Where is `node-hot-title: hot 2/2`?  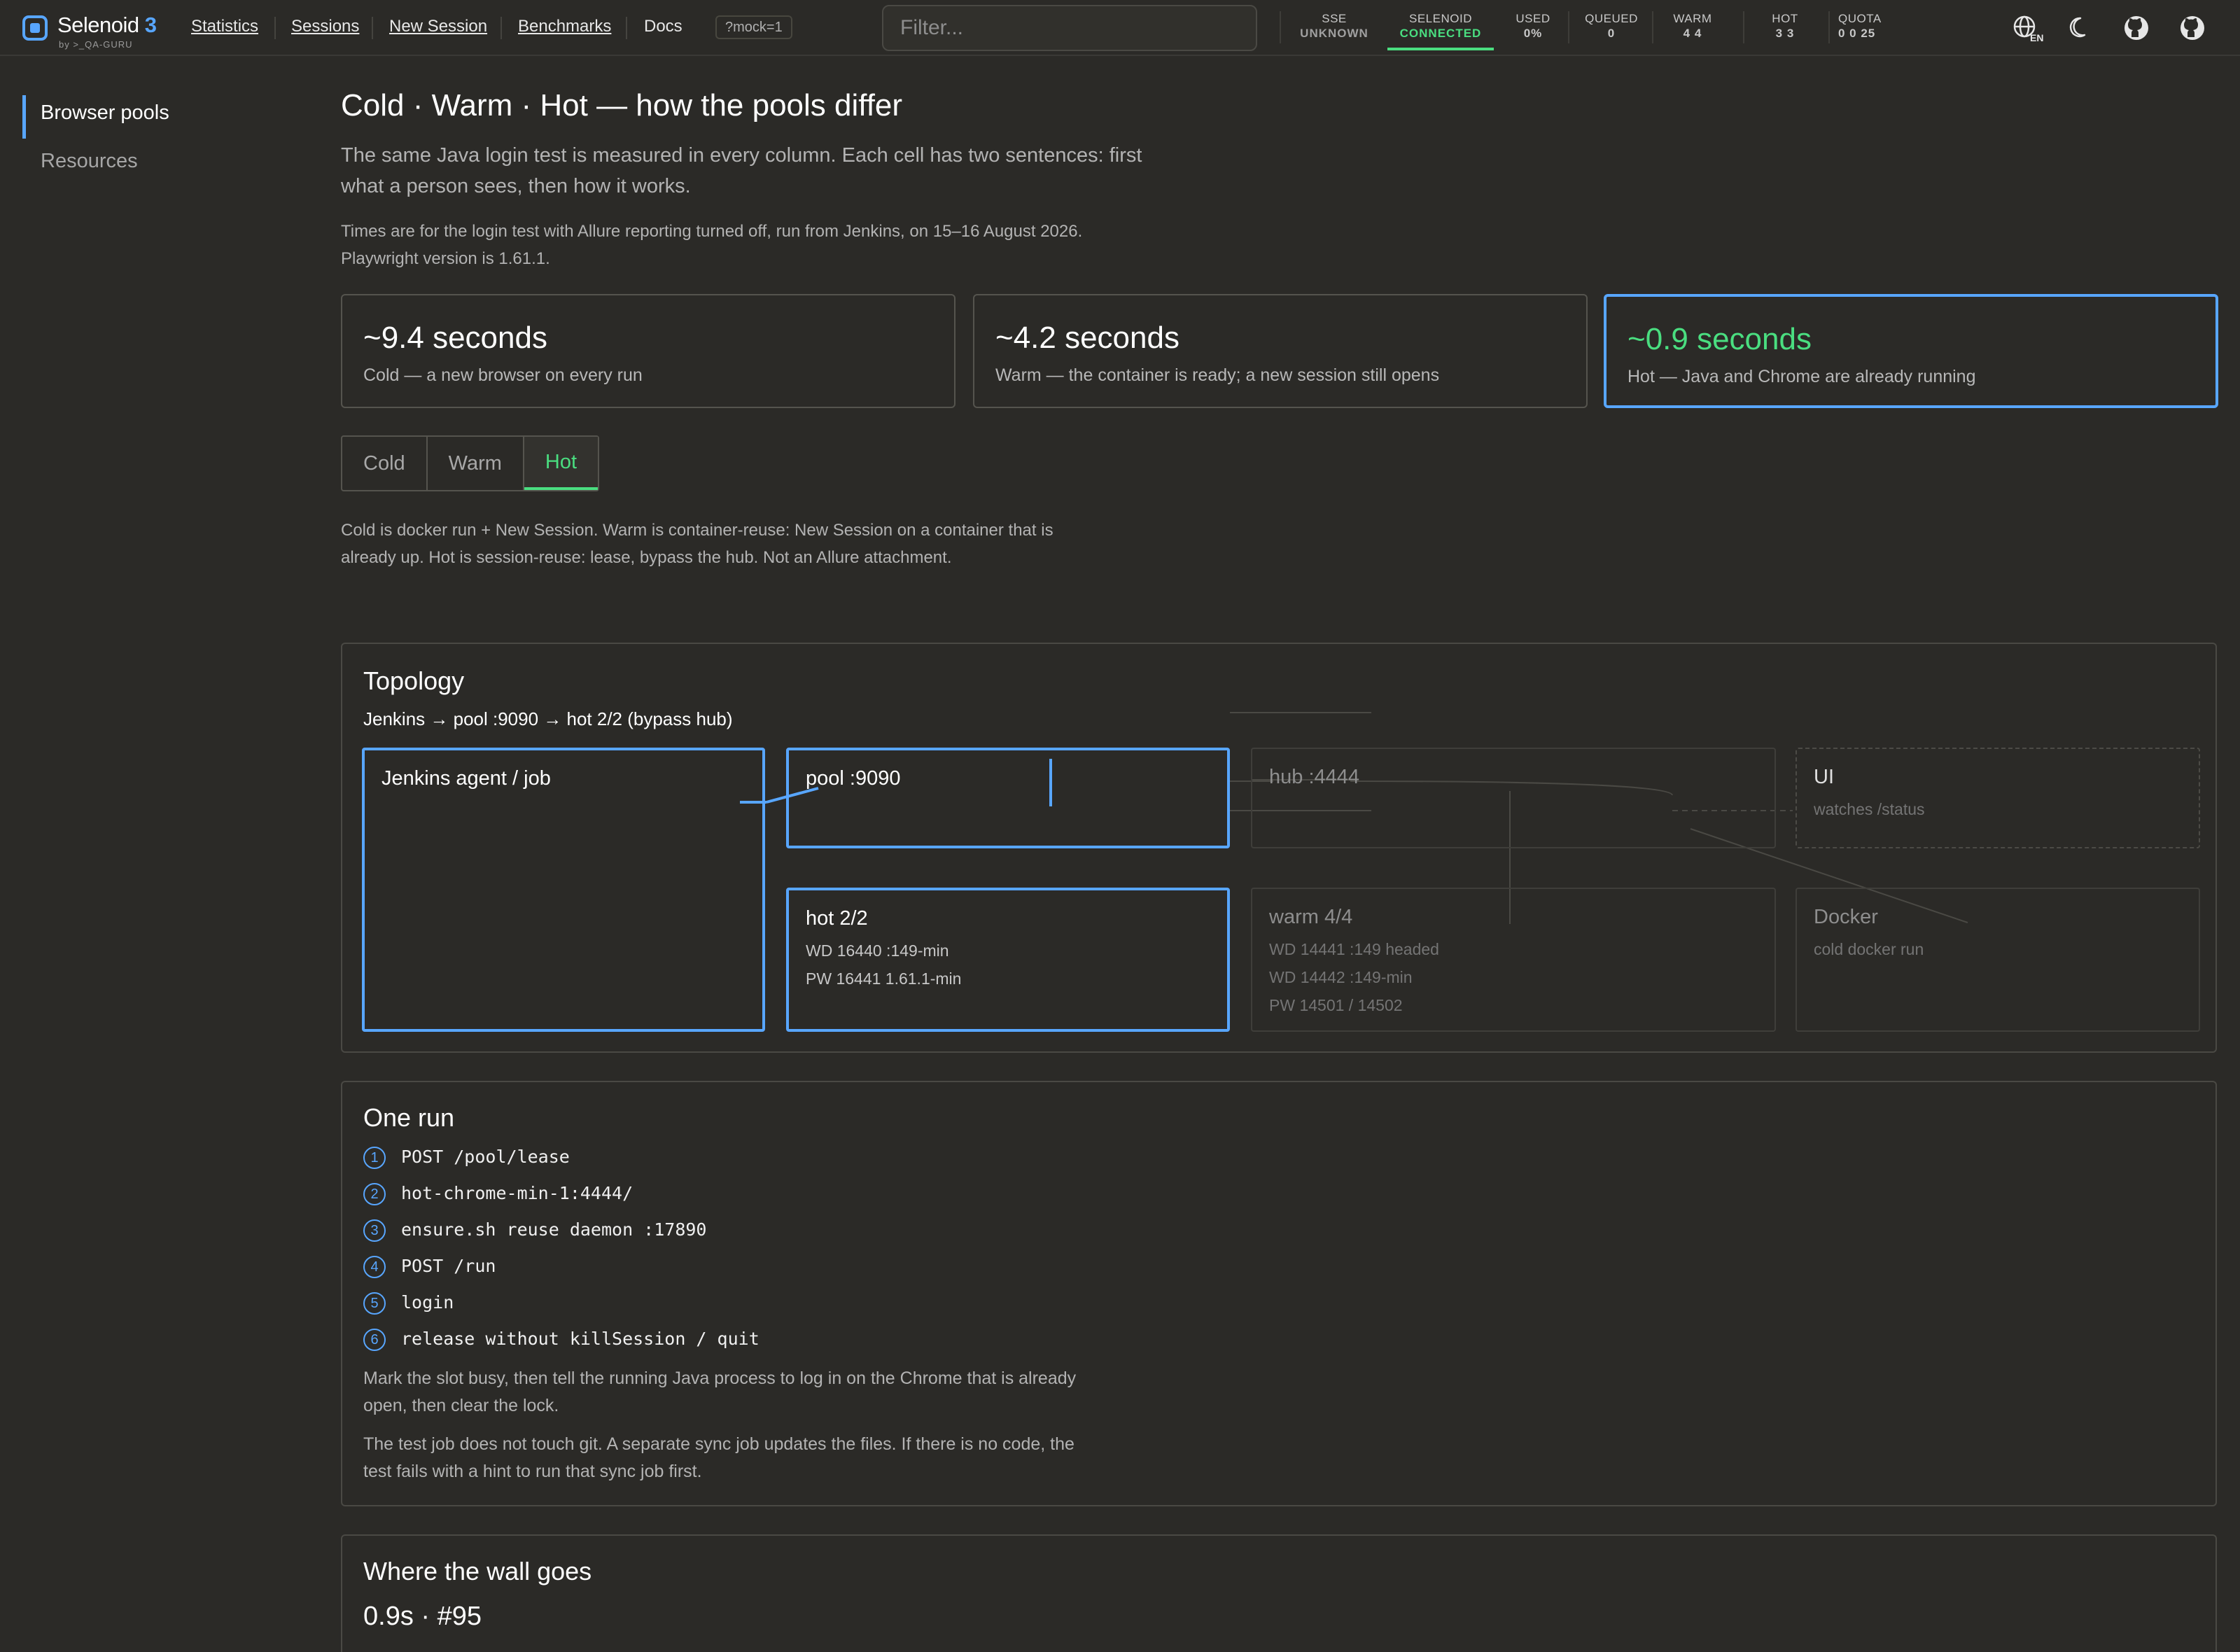 node-hot-title: hot 2/2 is located at coordinates (837, 918).